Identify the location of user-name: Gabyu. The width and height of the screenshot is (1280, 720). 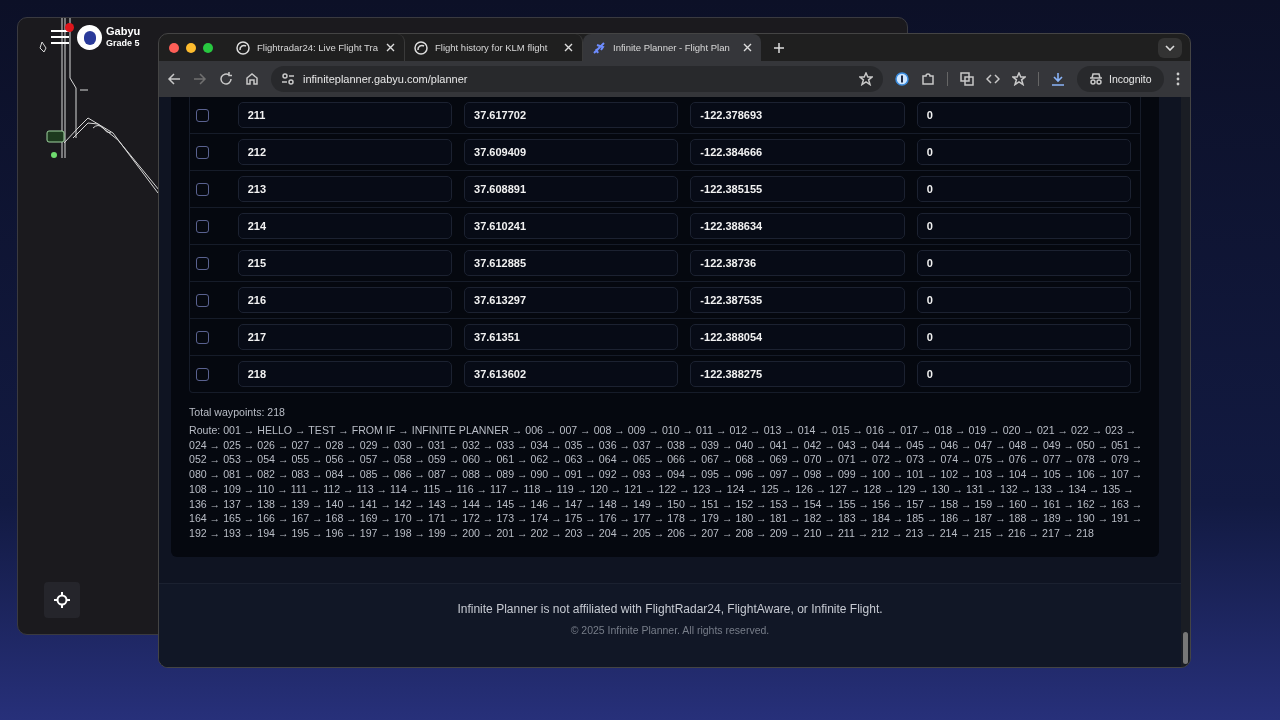
(123, 31).